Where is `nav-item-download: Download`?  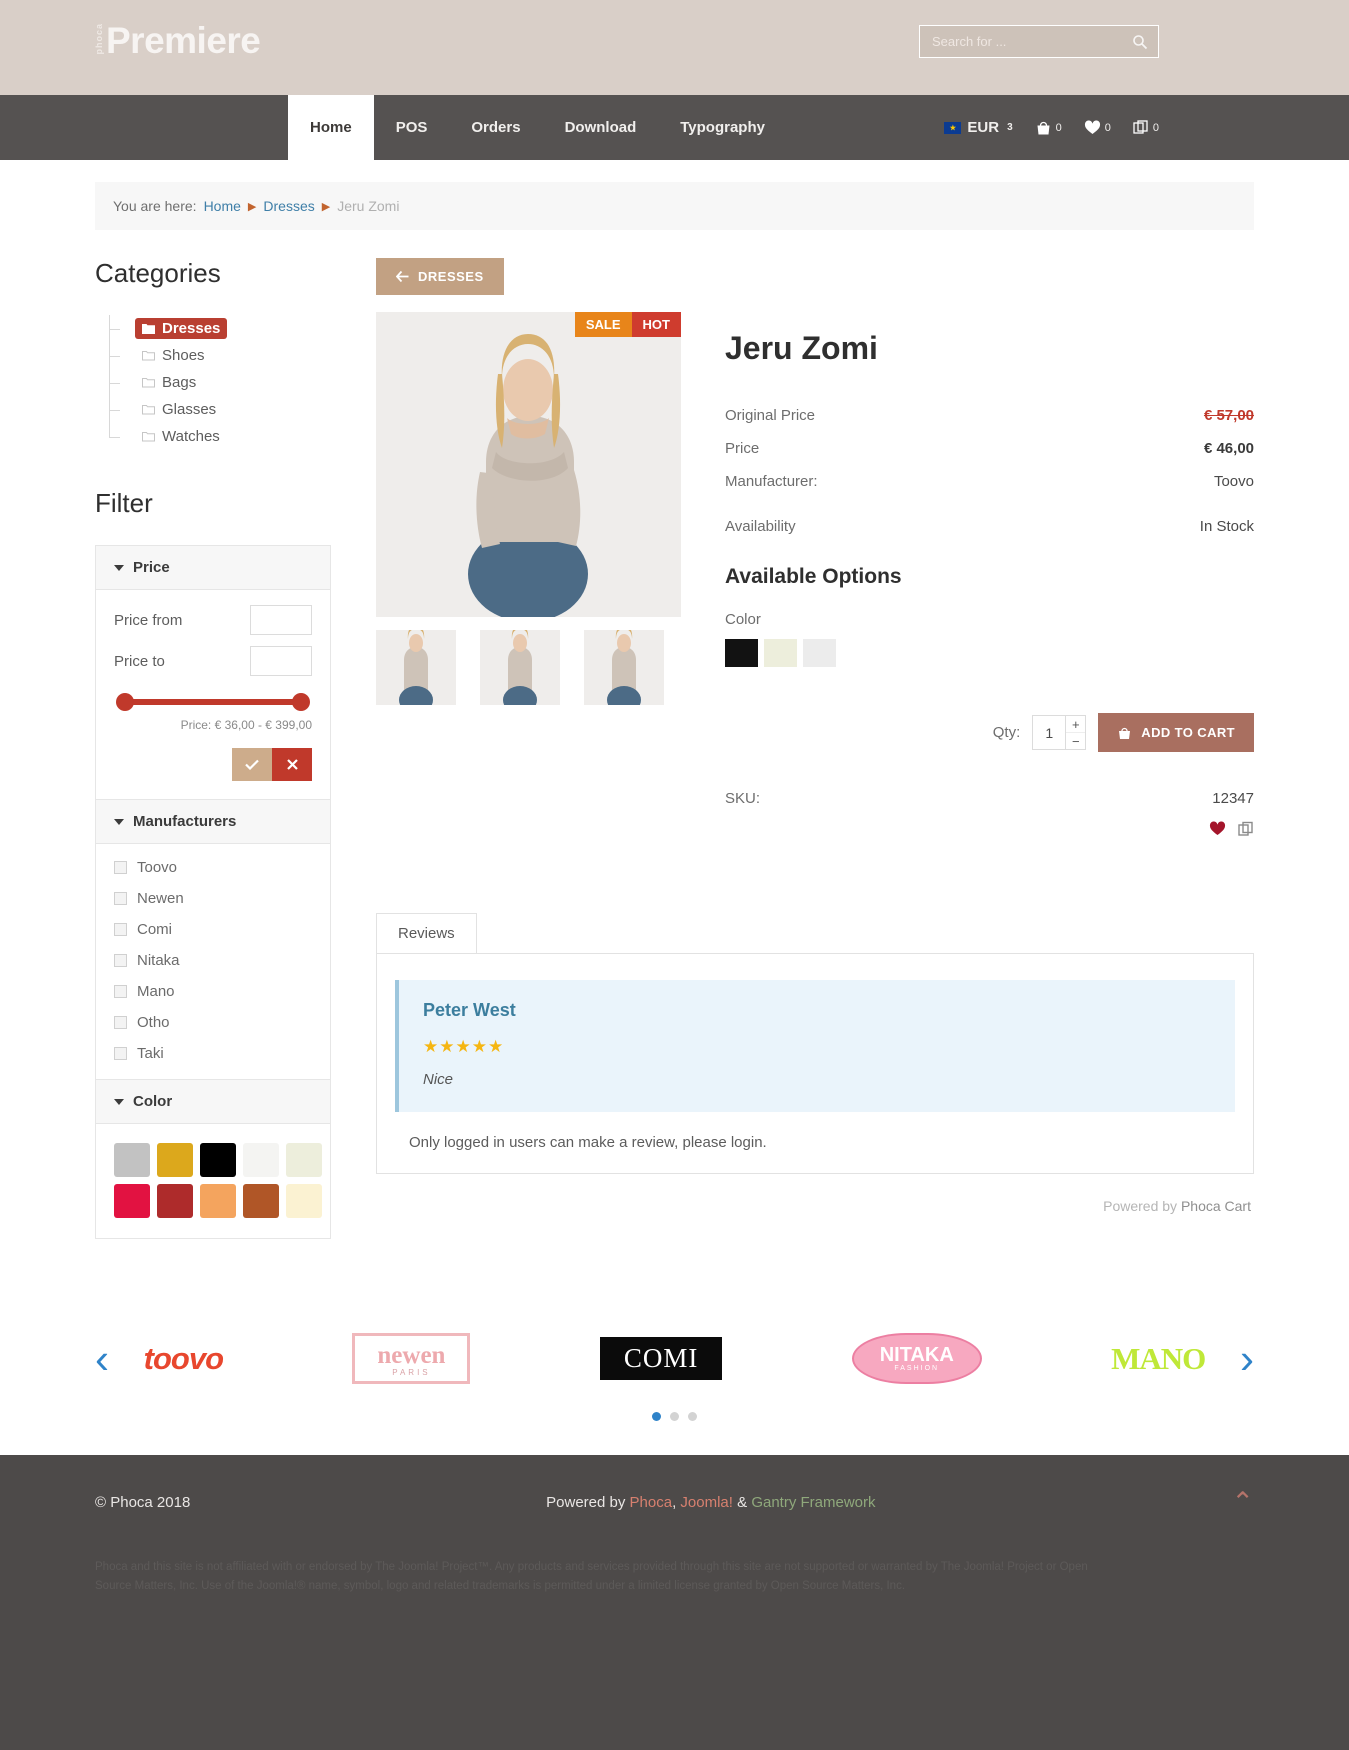 nav-item-download: Download is located at coordinates (601, 127).